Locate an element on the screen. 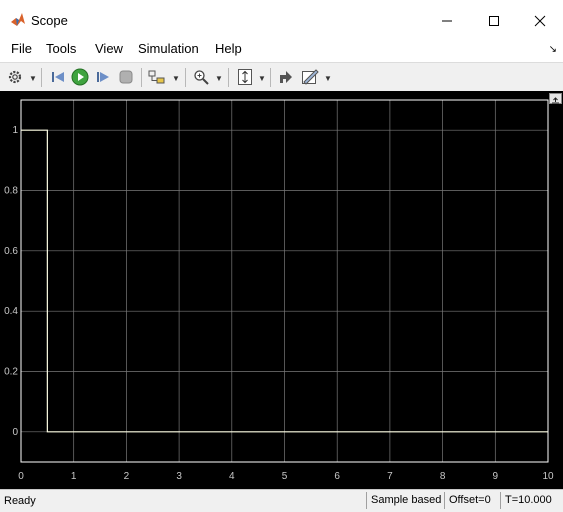  undock-button is located at coordinates (555, 98).